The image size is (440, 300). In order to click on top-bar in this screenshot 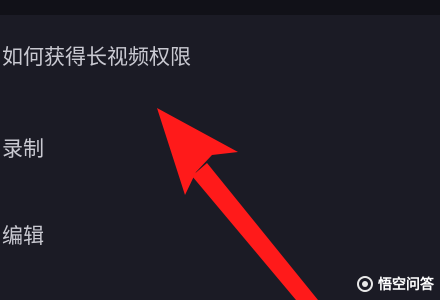, I will do `click(220, 7)`.